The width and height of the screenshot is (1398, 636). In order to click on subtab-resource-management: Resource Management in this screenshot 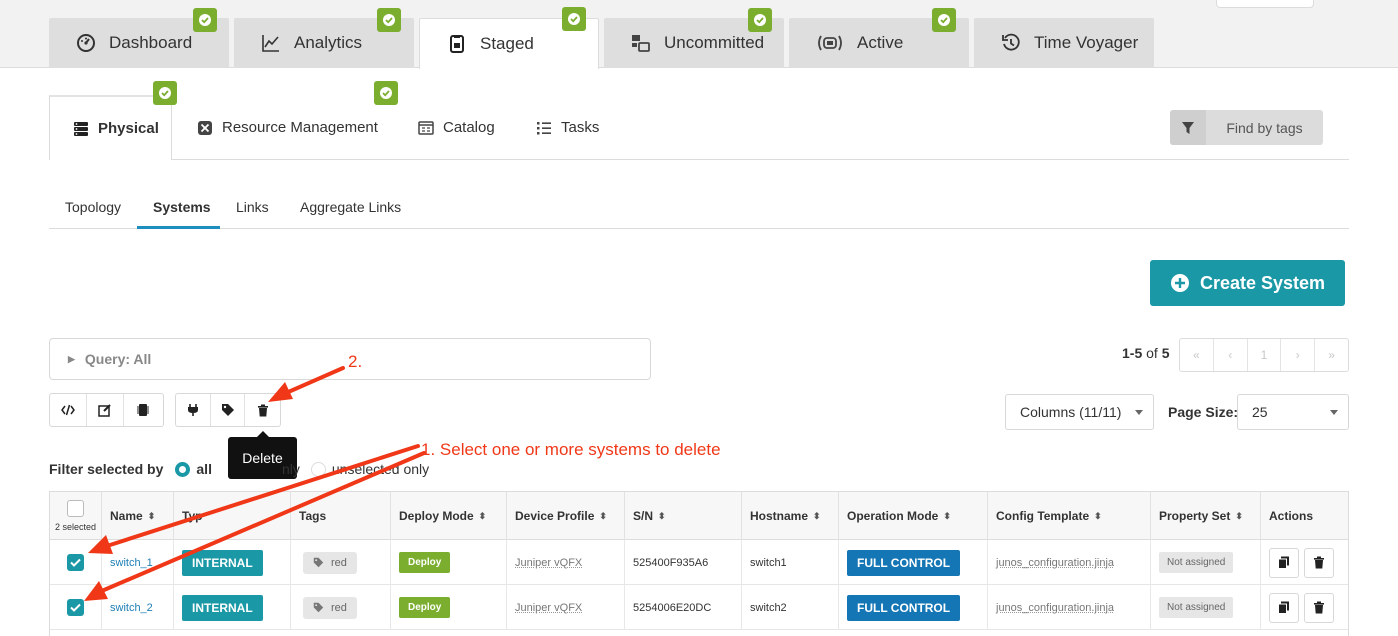, I will do `click(287, 127)`.